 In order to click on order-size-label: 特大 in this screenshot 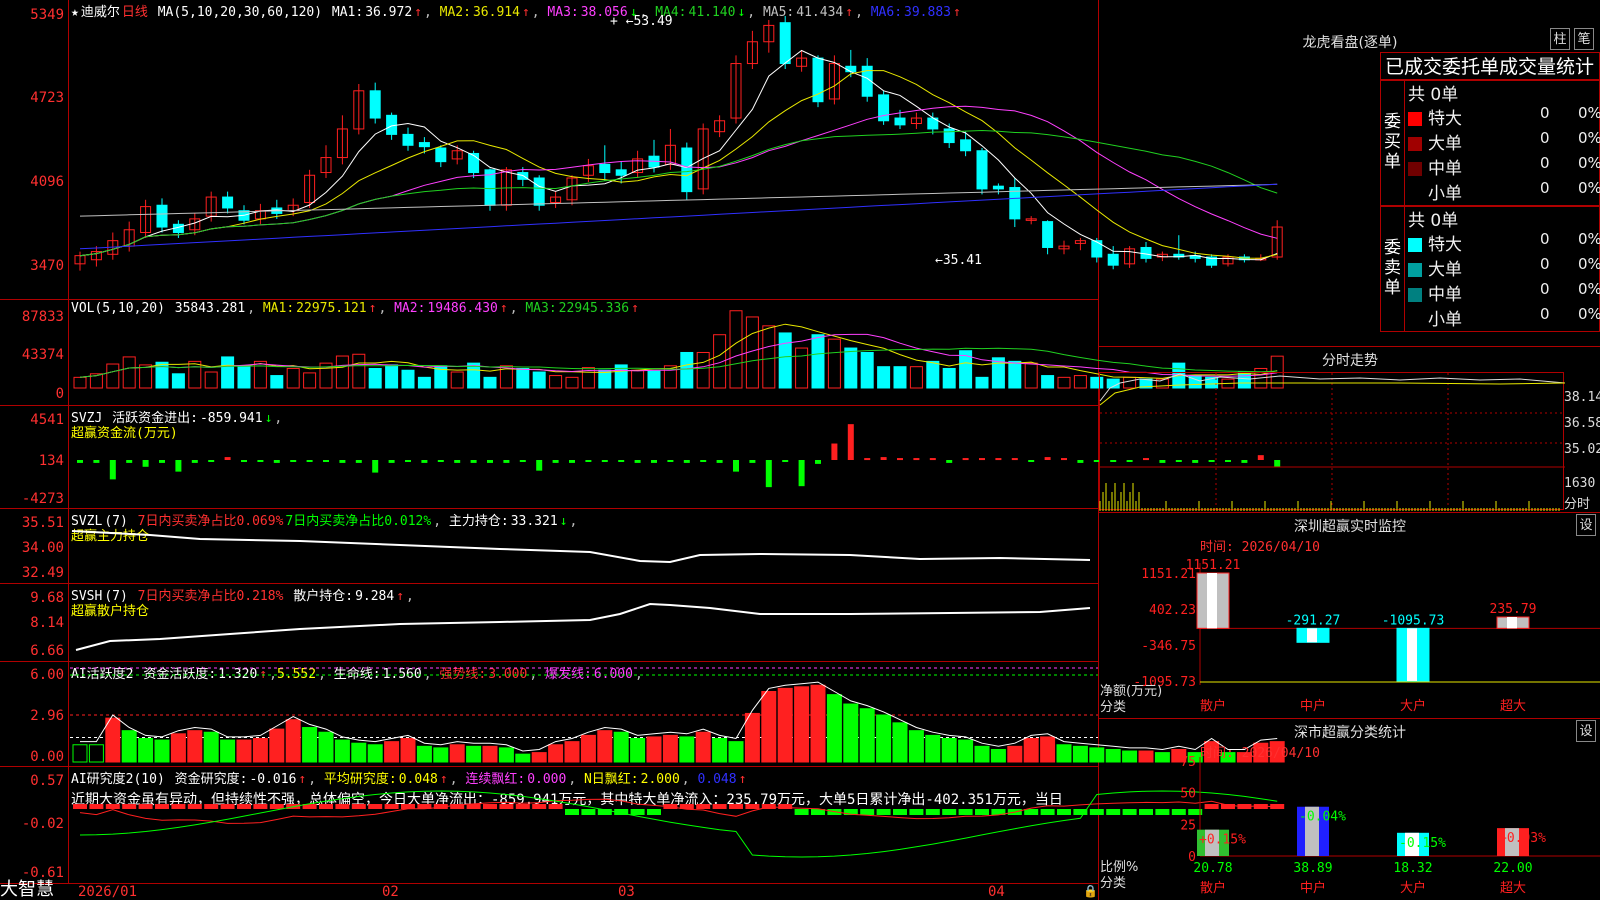, I will do `click(1445, 245)`.